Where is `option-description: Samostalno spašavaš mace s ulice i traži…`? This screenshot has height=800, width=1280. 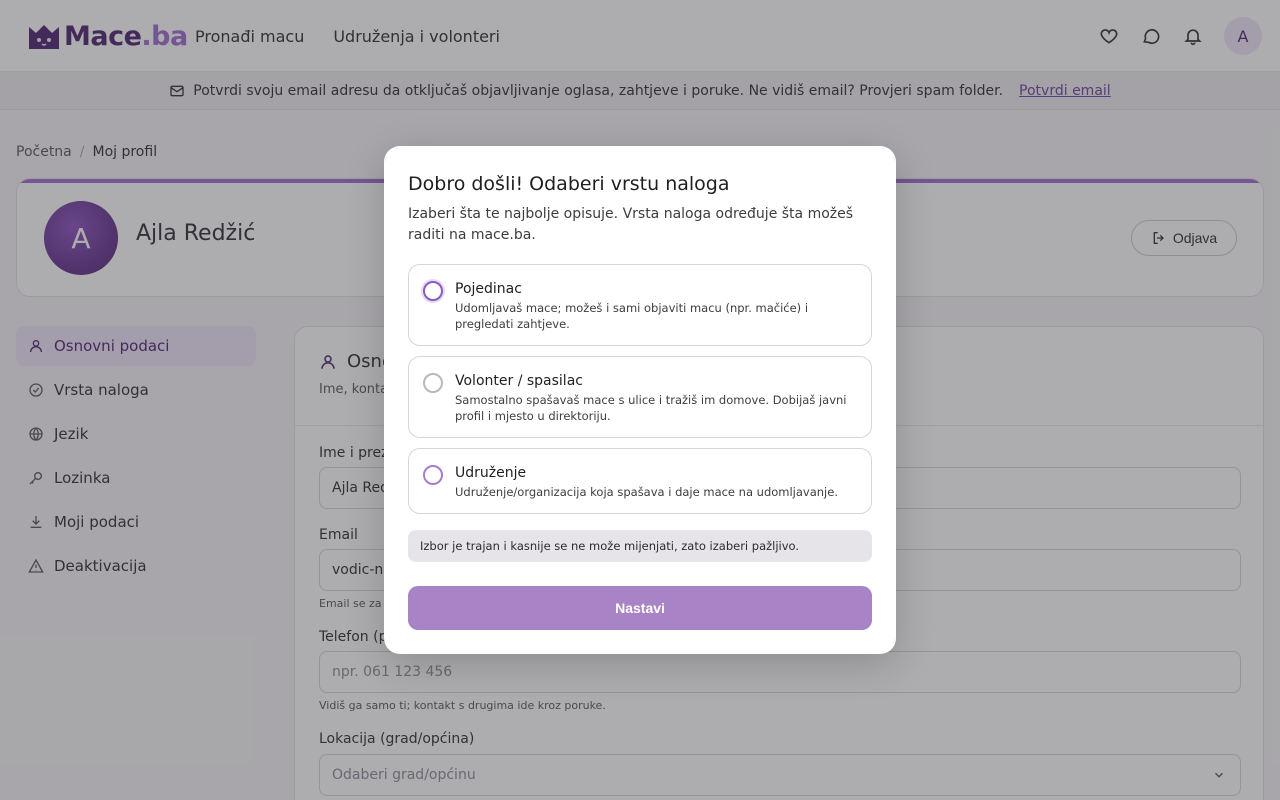
option-description: Samostalno spašavaš mace s ulice i traži… is located at coordinates (651, 408).